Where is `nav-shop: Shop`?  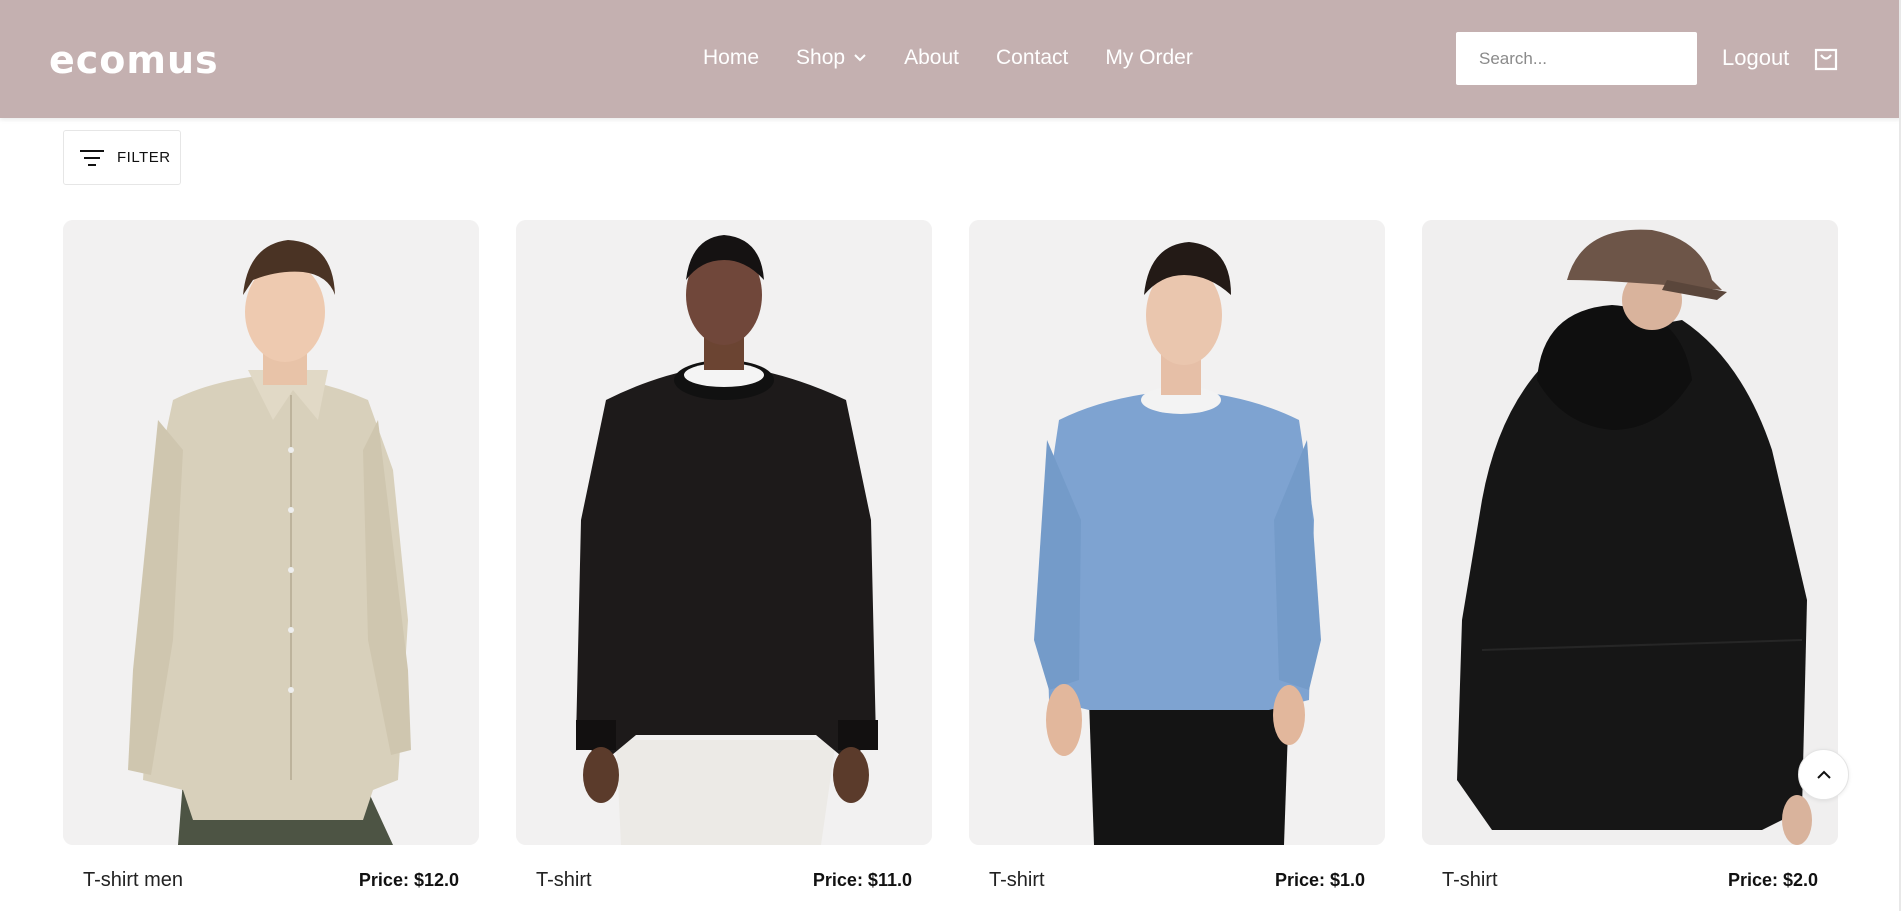 nav-shop: Shop is located at coordinates (831, 58).